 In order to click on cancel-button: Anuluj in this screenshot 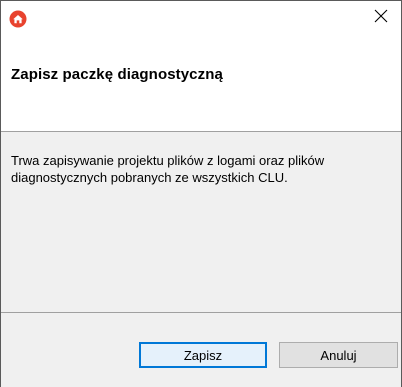, I will do `click(338, 355)`.